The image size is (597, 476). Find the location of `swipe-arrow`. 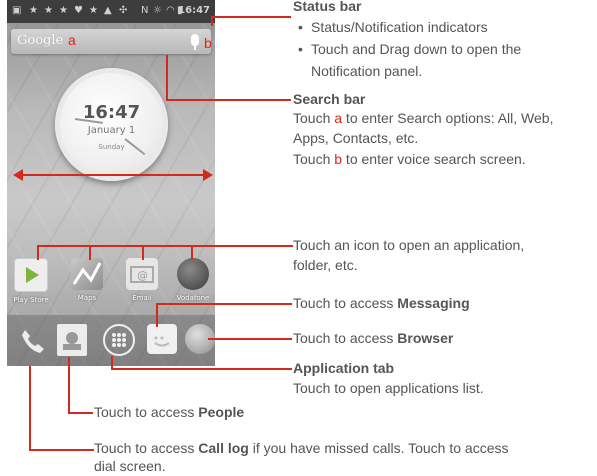

swipe-arrow is located at coordinates (110, 175).